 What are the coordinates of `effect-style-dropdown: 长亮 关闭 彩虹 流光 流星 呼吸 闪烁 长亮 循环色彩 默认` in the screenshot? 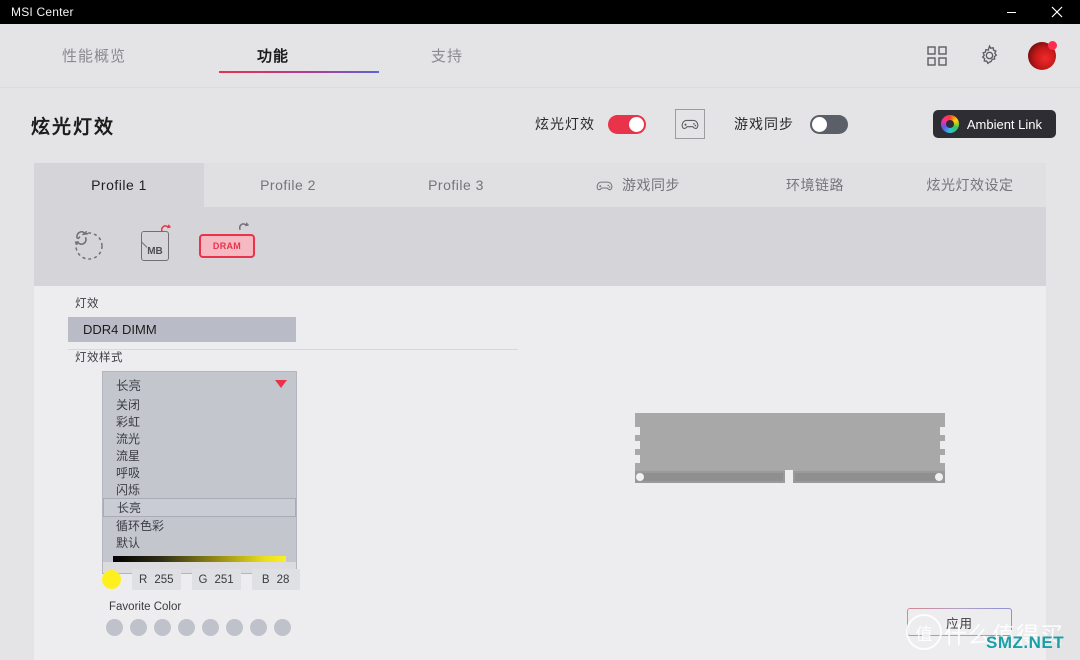 It's located at (199, 472).